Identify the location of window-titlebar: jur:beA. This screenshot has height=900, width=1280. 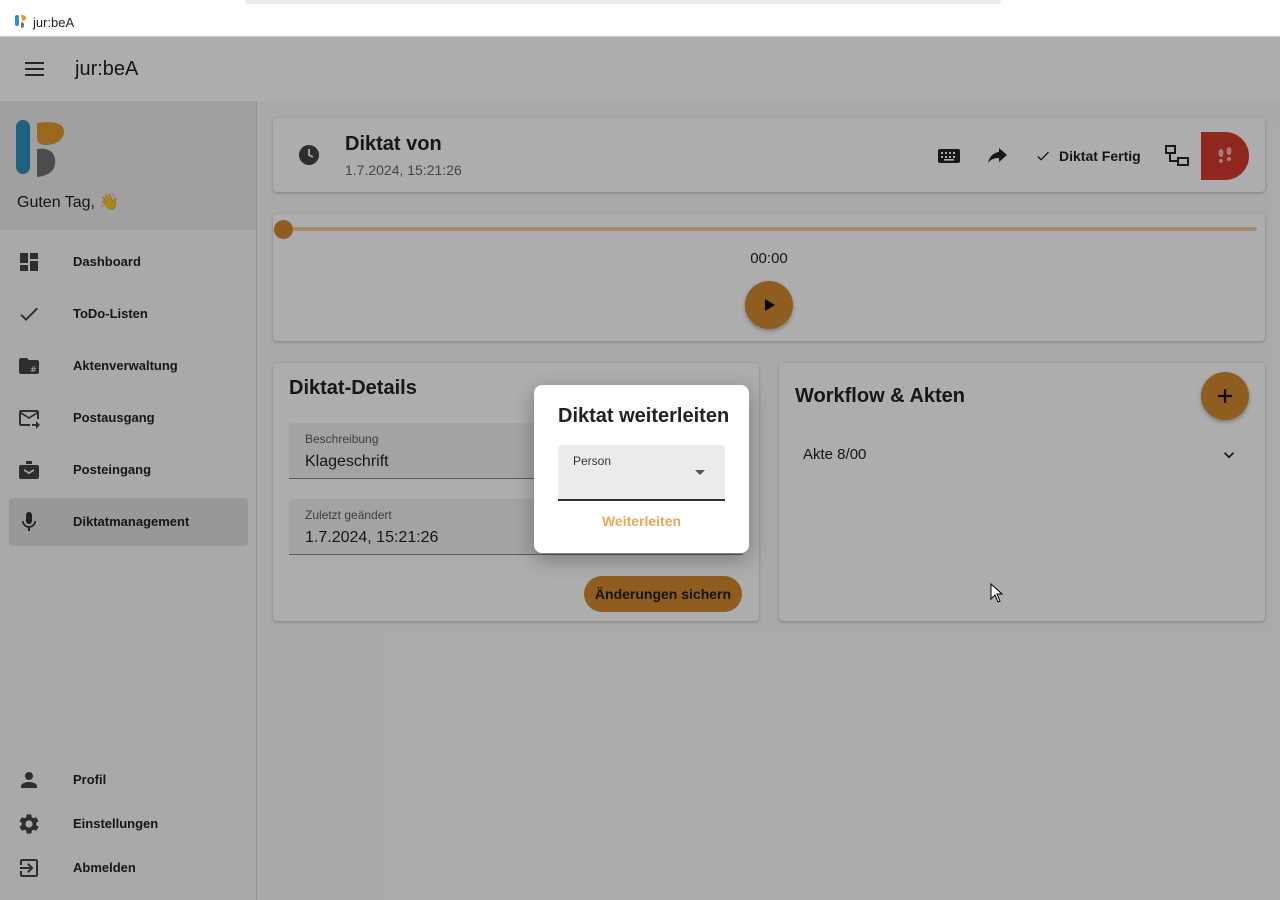
(640, 18).